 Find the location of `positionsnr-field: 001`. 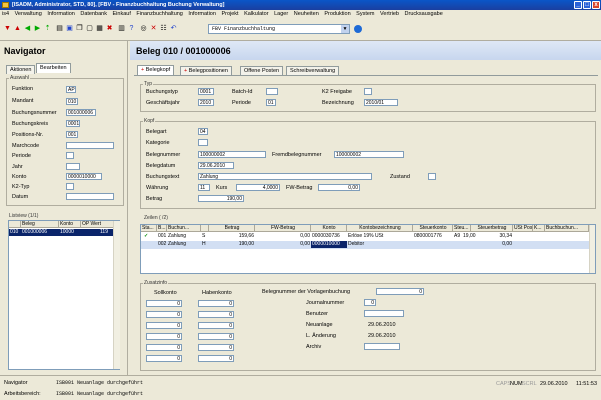

positionsnr-field: 001 is located at coordinates (72, 134).